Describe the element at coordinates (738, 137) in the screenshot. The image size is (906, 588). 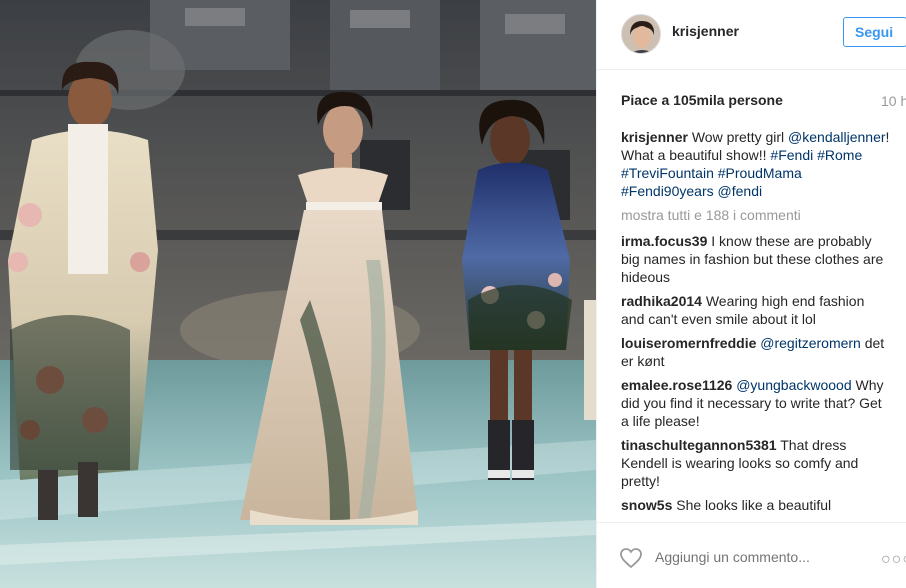
I see `caption-text: Wow pretty girl` at that location.